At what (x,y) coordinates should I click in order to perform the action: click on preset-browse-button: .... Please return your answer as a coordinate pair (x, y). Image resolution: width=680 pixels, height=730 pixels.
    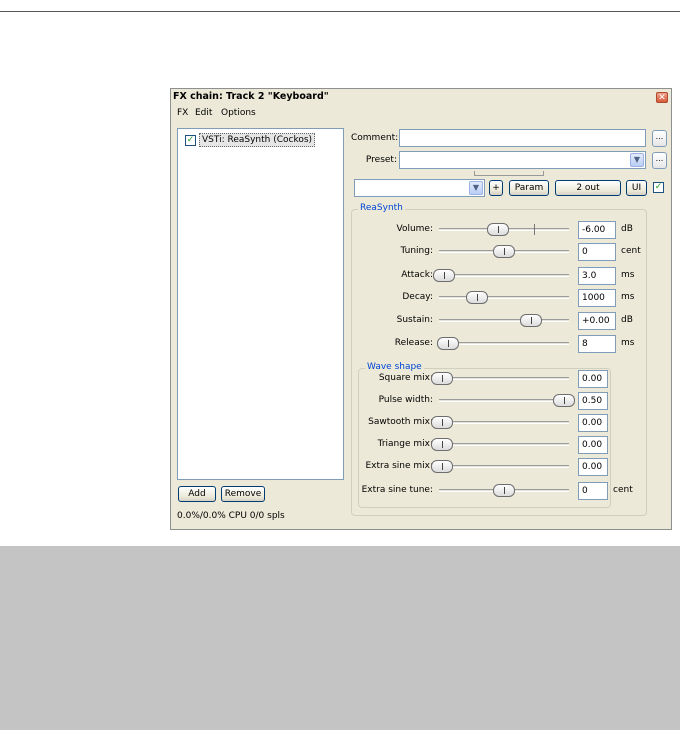
    Looking at the image, I should click on (659, 160).